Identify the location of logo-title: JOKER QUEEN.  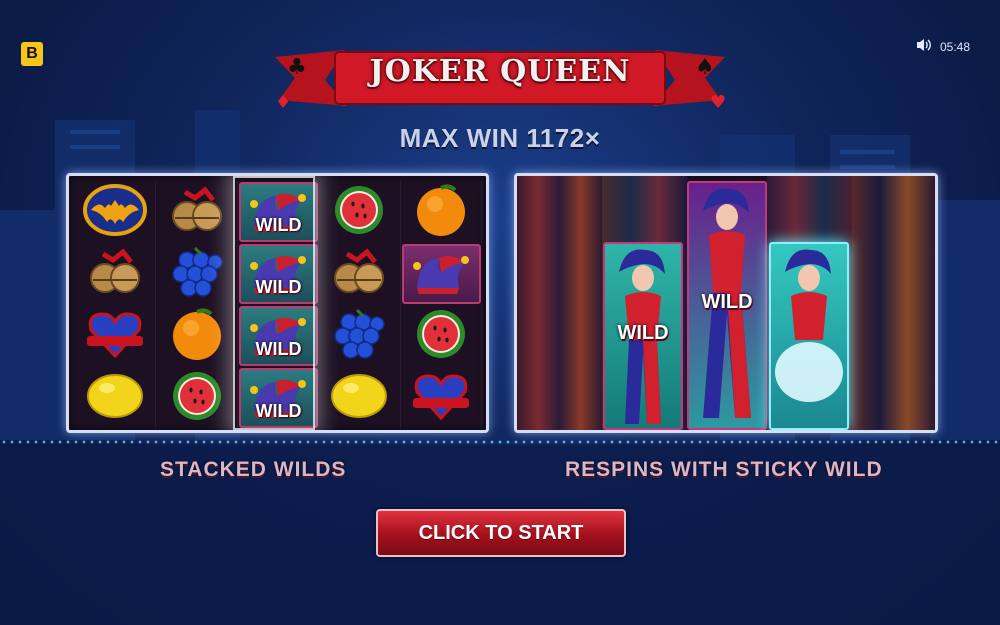
(500, 71).